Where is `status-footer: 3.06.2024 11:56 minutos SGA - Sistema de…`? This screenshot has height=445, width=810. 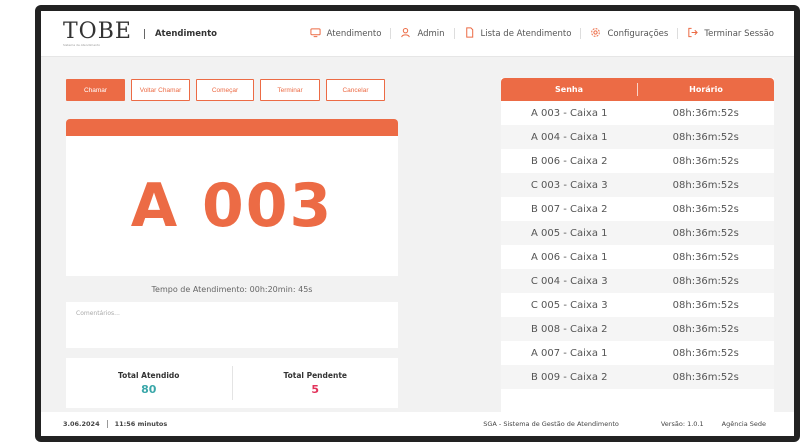 status-footer: 3.06.2024 11:56 minutos SGA - Sistema de… is located at coordinates (417, 424).